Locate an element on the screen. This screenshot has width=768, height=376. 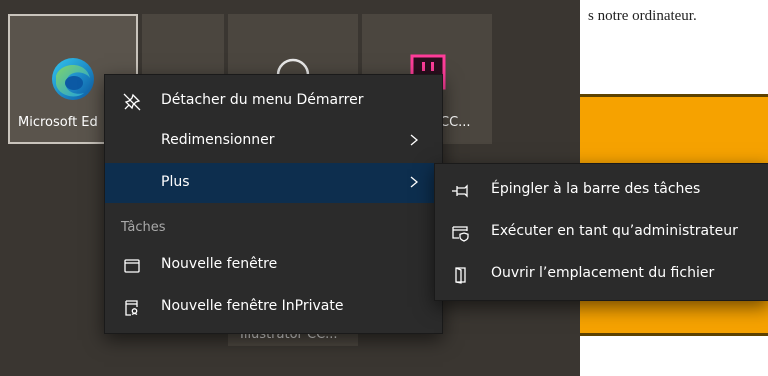
run-admin-icon is located at coordinates (461, 233).